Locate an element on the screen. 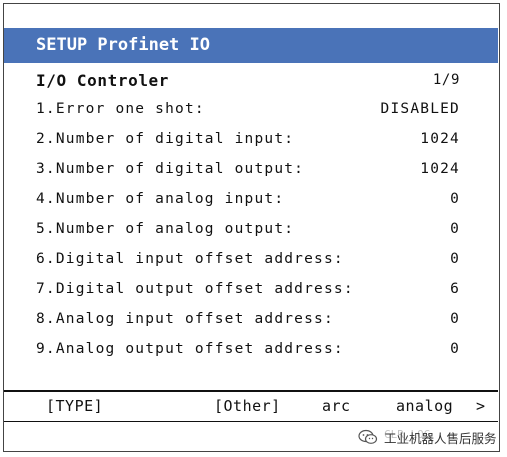 This screenshot has width=507, height=457. setting-row-analog-input-offset: 8.Analog input offset address: 0 is located at coordinates (248, 319).